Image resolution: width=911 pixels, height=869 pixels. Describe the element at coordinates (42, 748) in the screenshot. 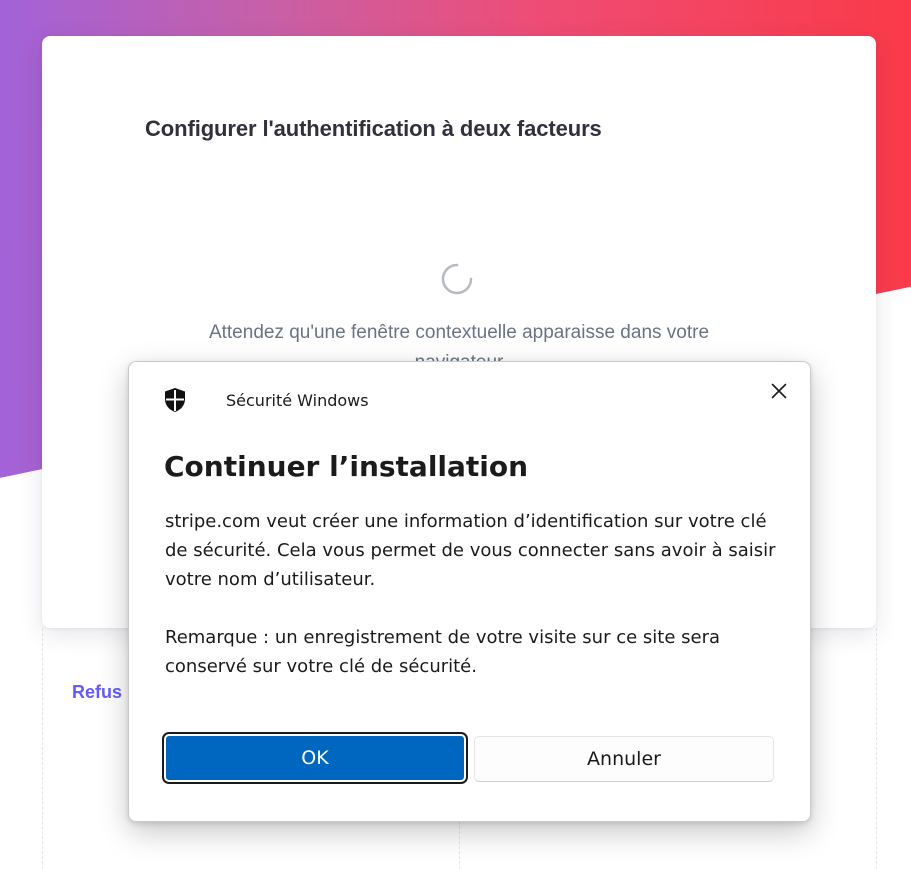

I see `dashed-guide-left` at that location.